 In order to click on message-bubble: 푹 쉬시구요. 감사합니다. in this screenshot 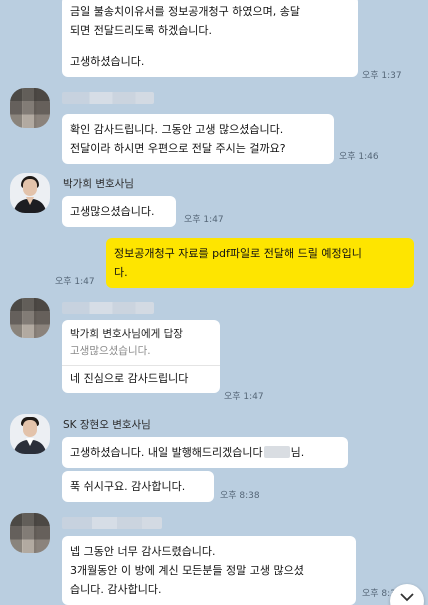, I will do `click(138, 486)`.